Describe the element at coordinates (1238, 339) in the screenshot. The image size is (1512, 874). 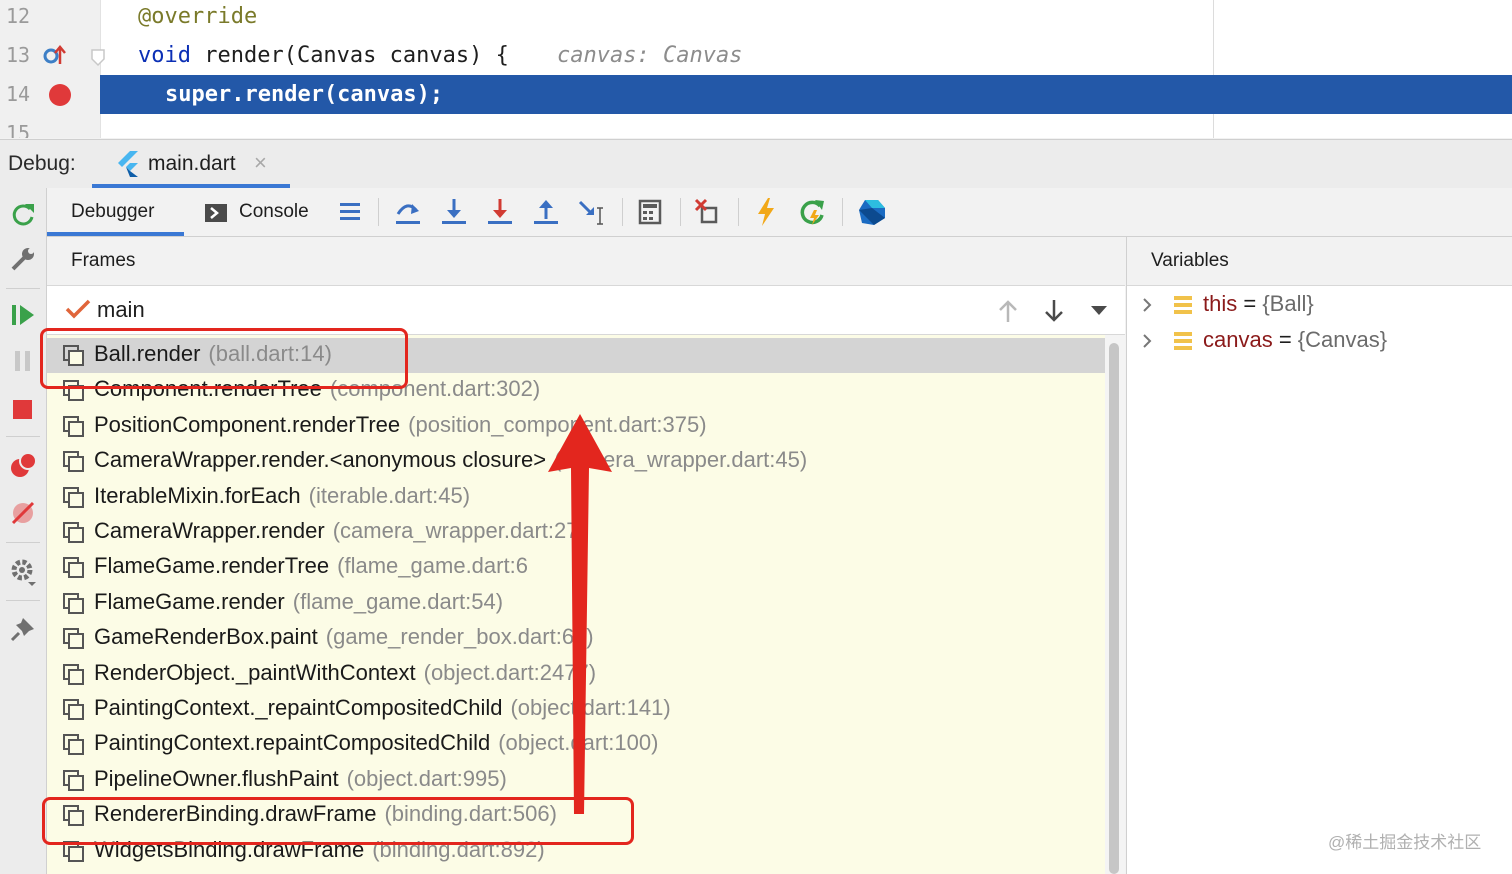
I see `variable-name: canvas` at that location.